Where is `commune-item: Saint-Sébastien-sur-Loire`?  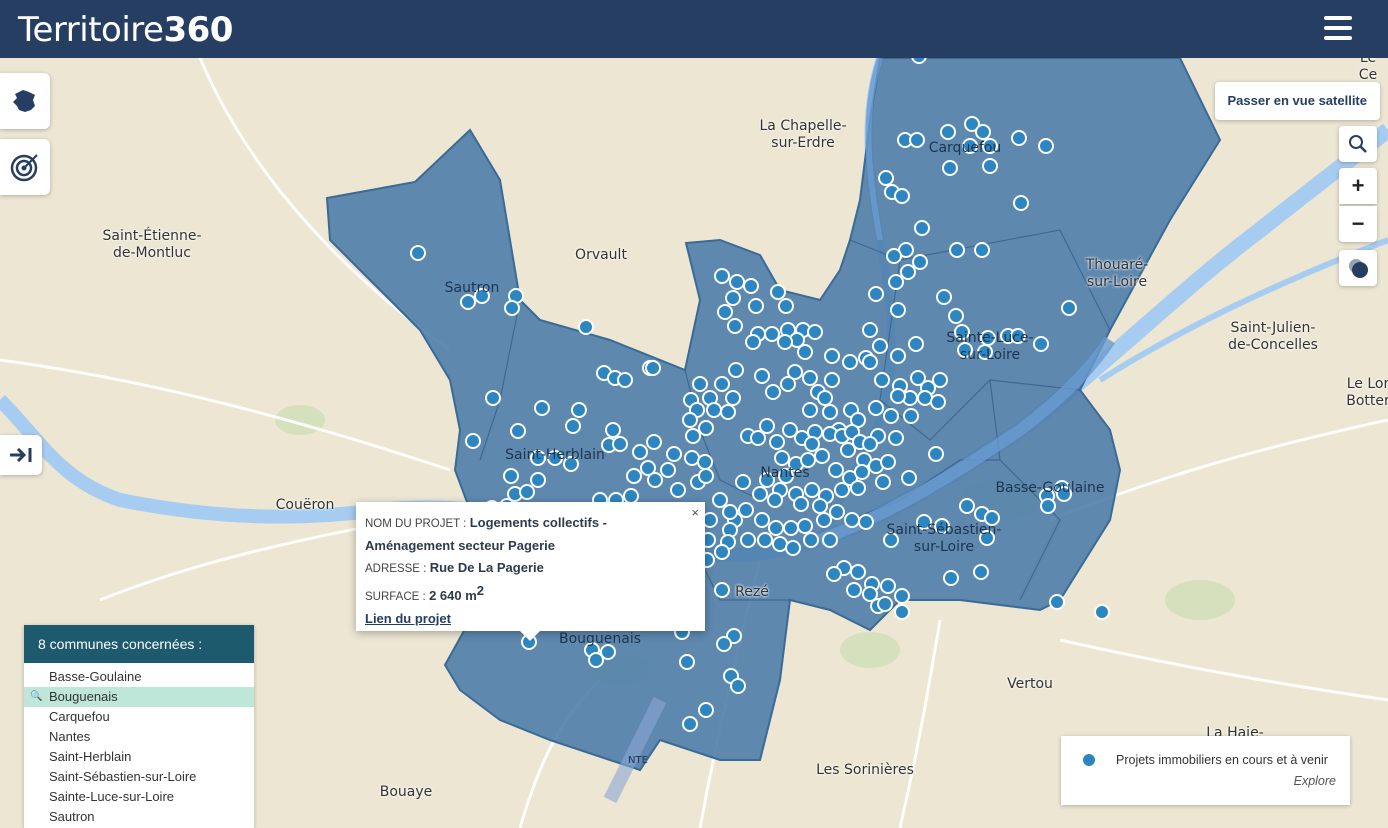
commune-item: Saint-Sébastien-sur-Loire is located at coordinates (139, 777).